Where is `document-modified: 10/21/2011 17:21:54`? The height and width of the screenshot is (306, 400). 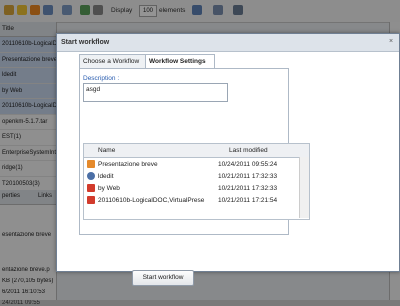 document-modified: 10/21/2011 17:21:54 is located at coordinates (248, 200).